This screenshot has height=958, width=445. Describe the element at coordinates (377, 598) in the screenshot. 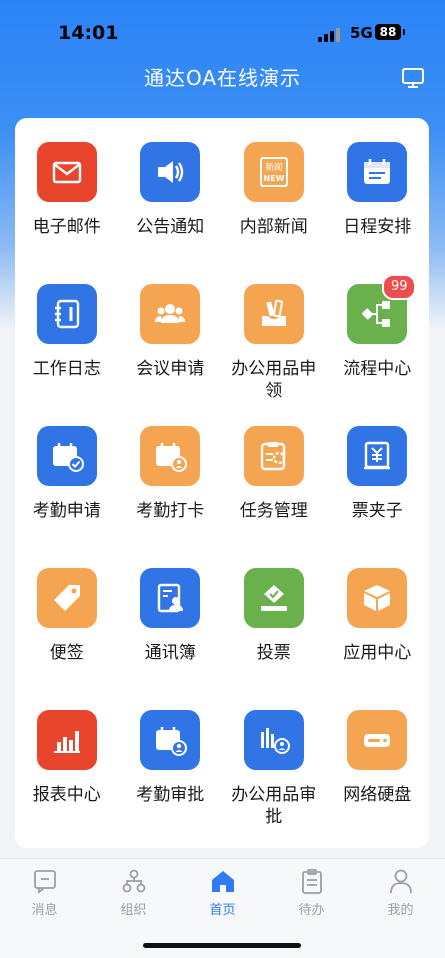

I see `box-icon` at that location.